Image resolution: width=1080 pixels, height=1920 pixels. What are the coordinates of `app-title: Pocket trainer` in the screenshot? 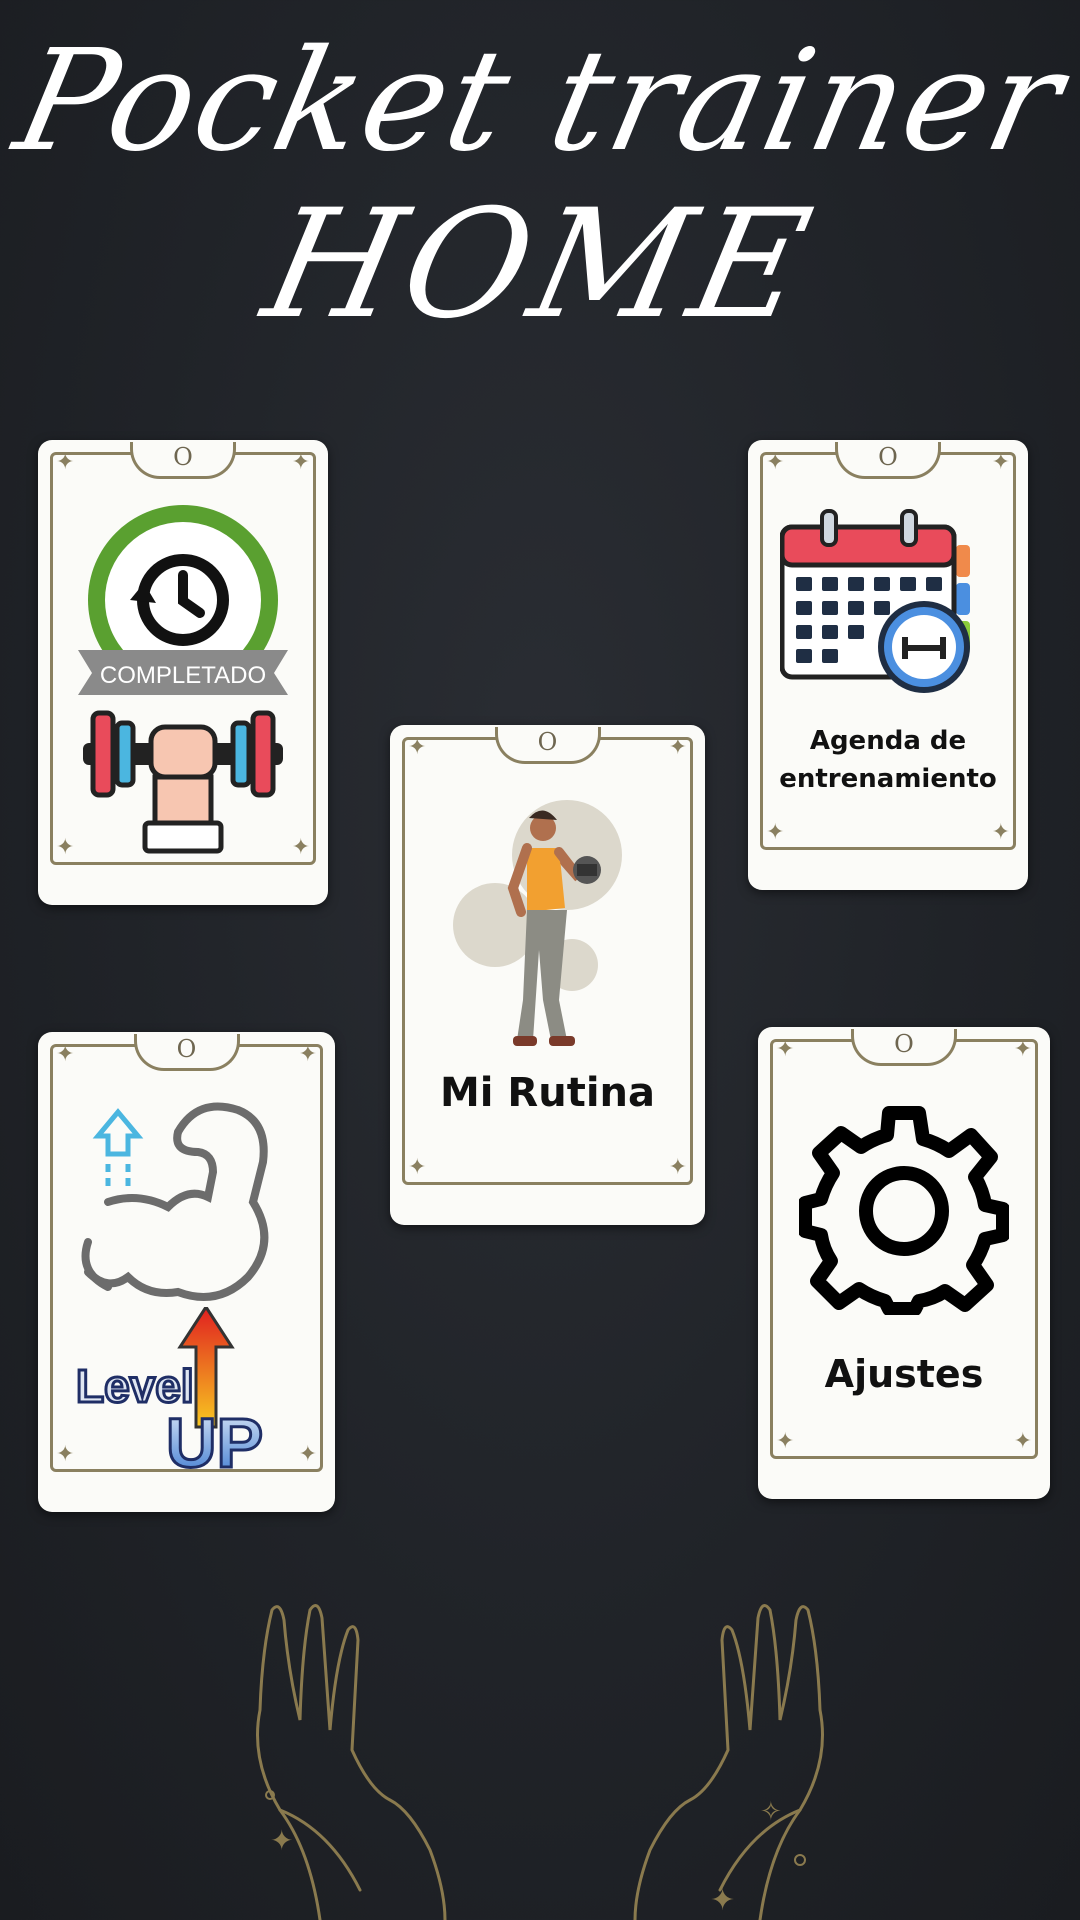 It's located at (540, 101).